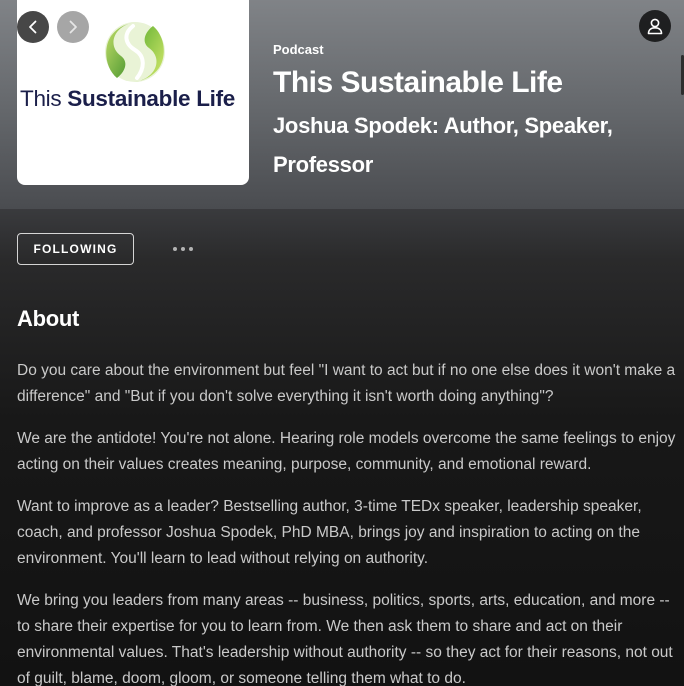  I want to click on content-type-label: Podcast, so click(298, 49).